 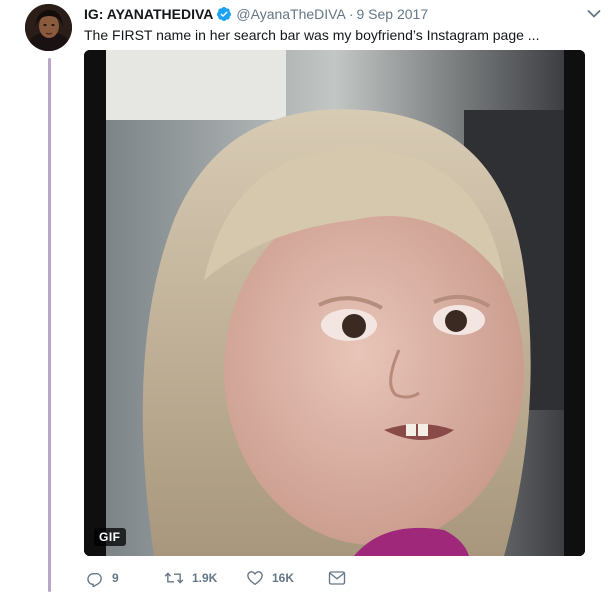 What do you see at coordinates (190, 578) in the screenshot?
I see `retweet-button: 1.9K` at bounding box center [190, 578].